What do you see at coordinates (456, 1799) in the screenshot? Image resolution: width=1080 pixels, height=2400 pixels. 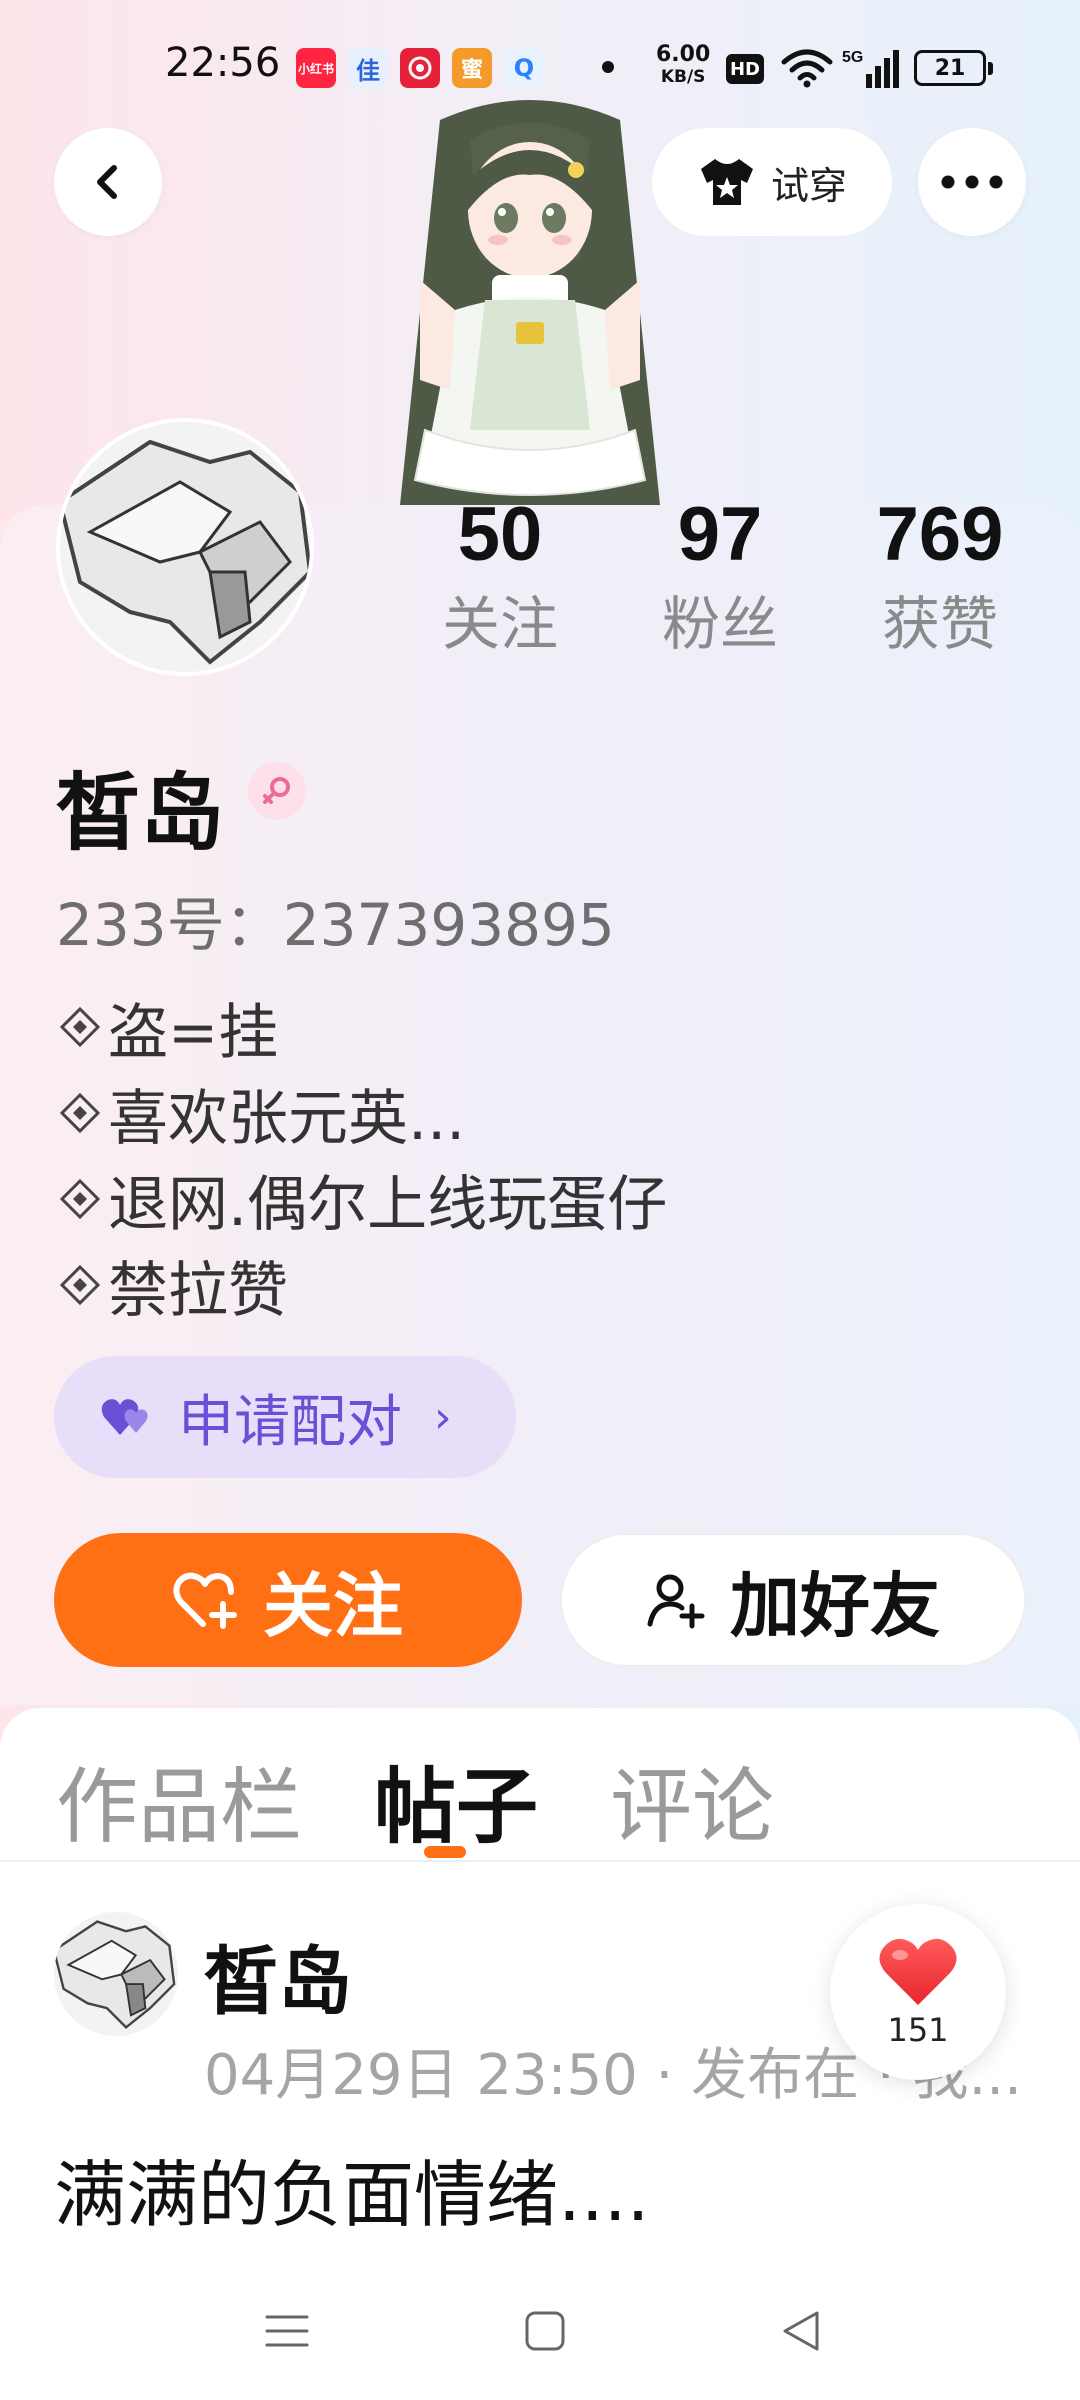 I see `tab-posts: 帖子` at bounding box center [456, 1799].